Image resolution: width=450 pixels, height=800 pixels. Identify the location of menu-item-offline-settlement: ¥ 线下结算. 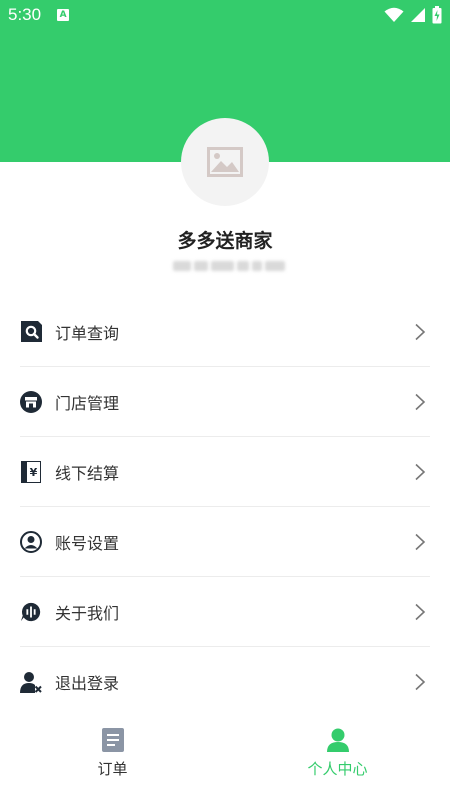
(225, 472).